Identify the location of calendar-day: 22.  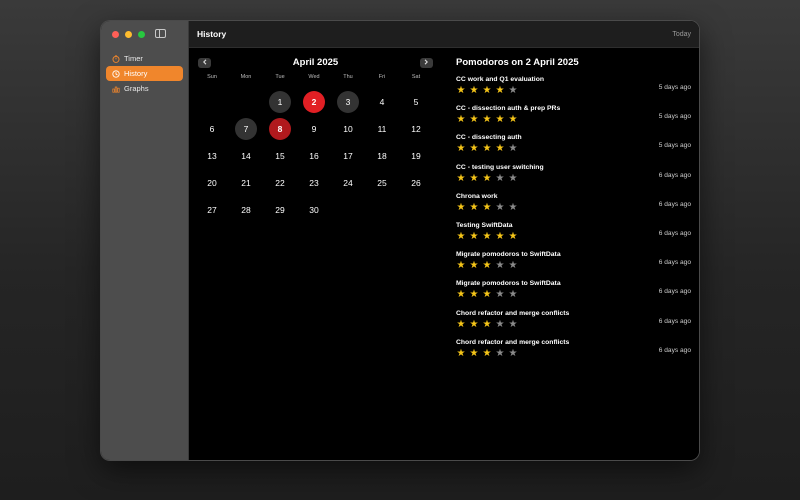
(280, 182).